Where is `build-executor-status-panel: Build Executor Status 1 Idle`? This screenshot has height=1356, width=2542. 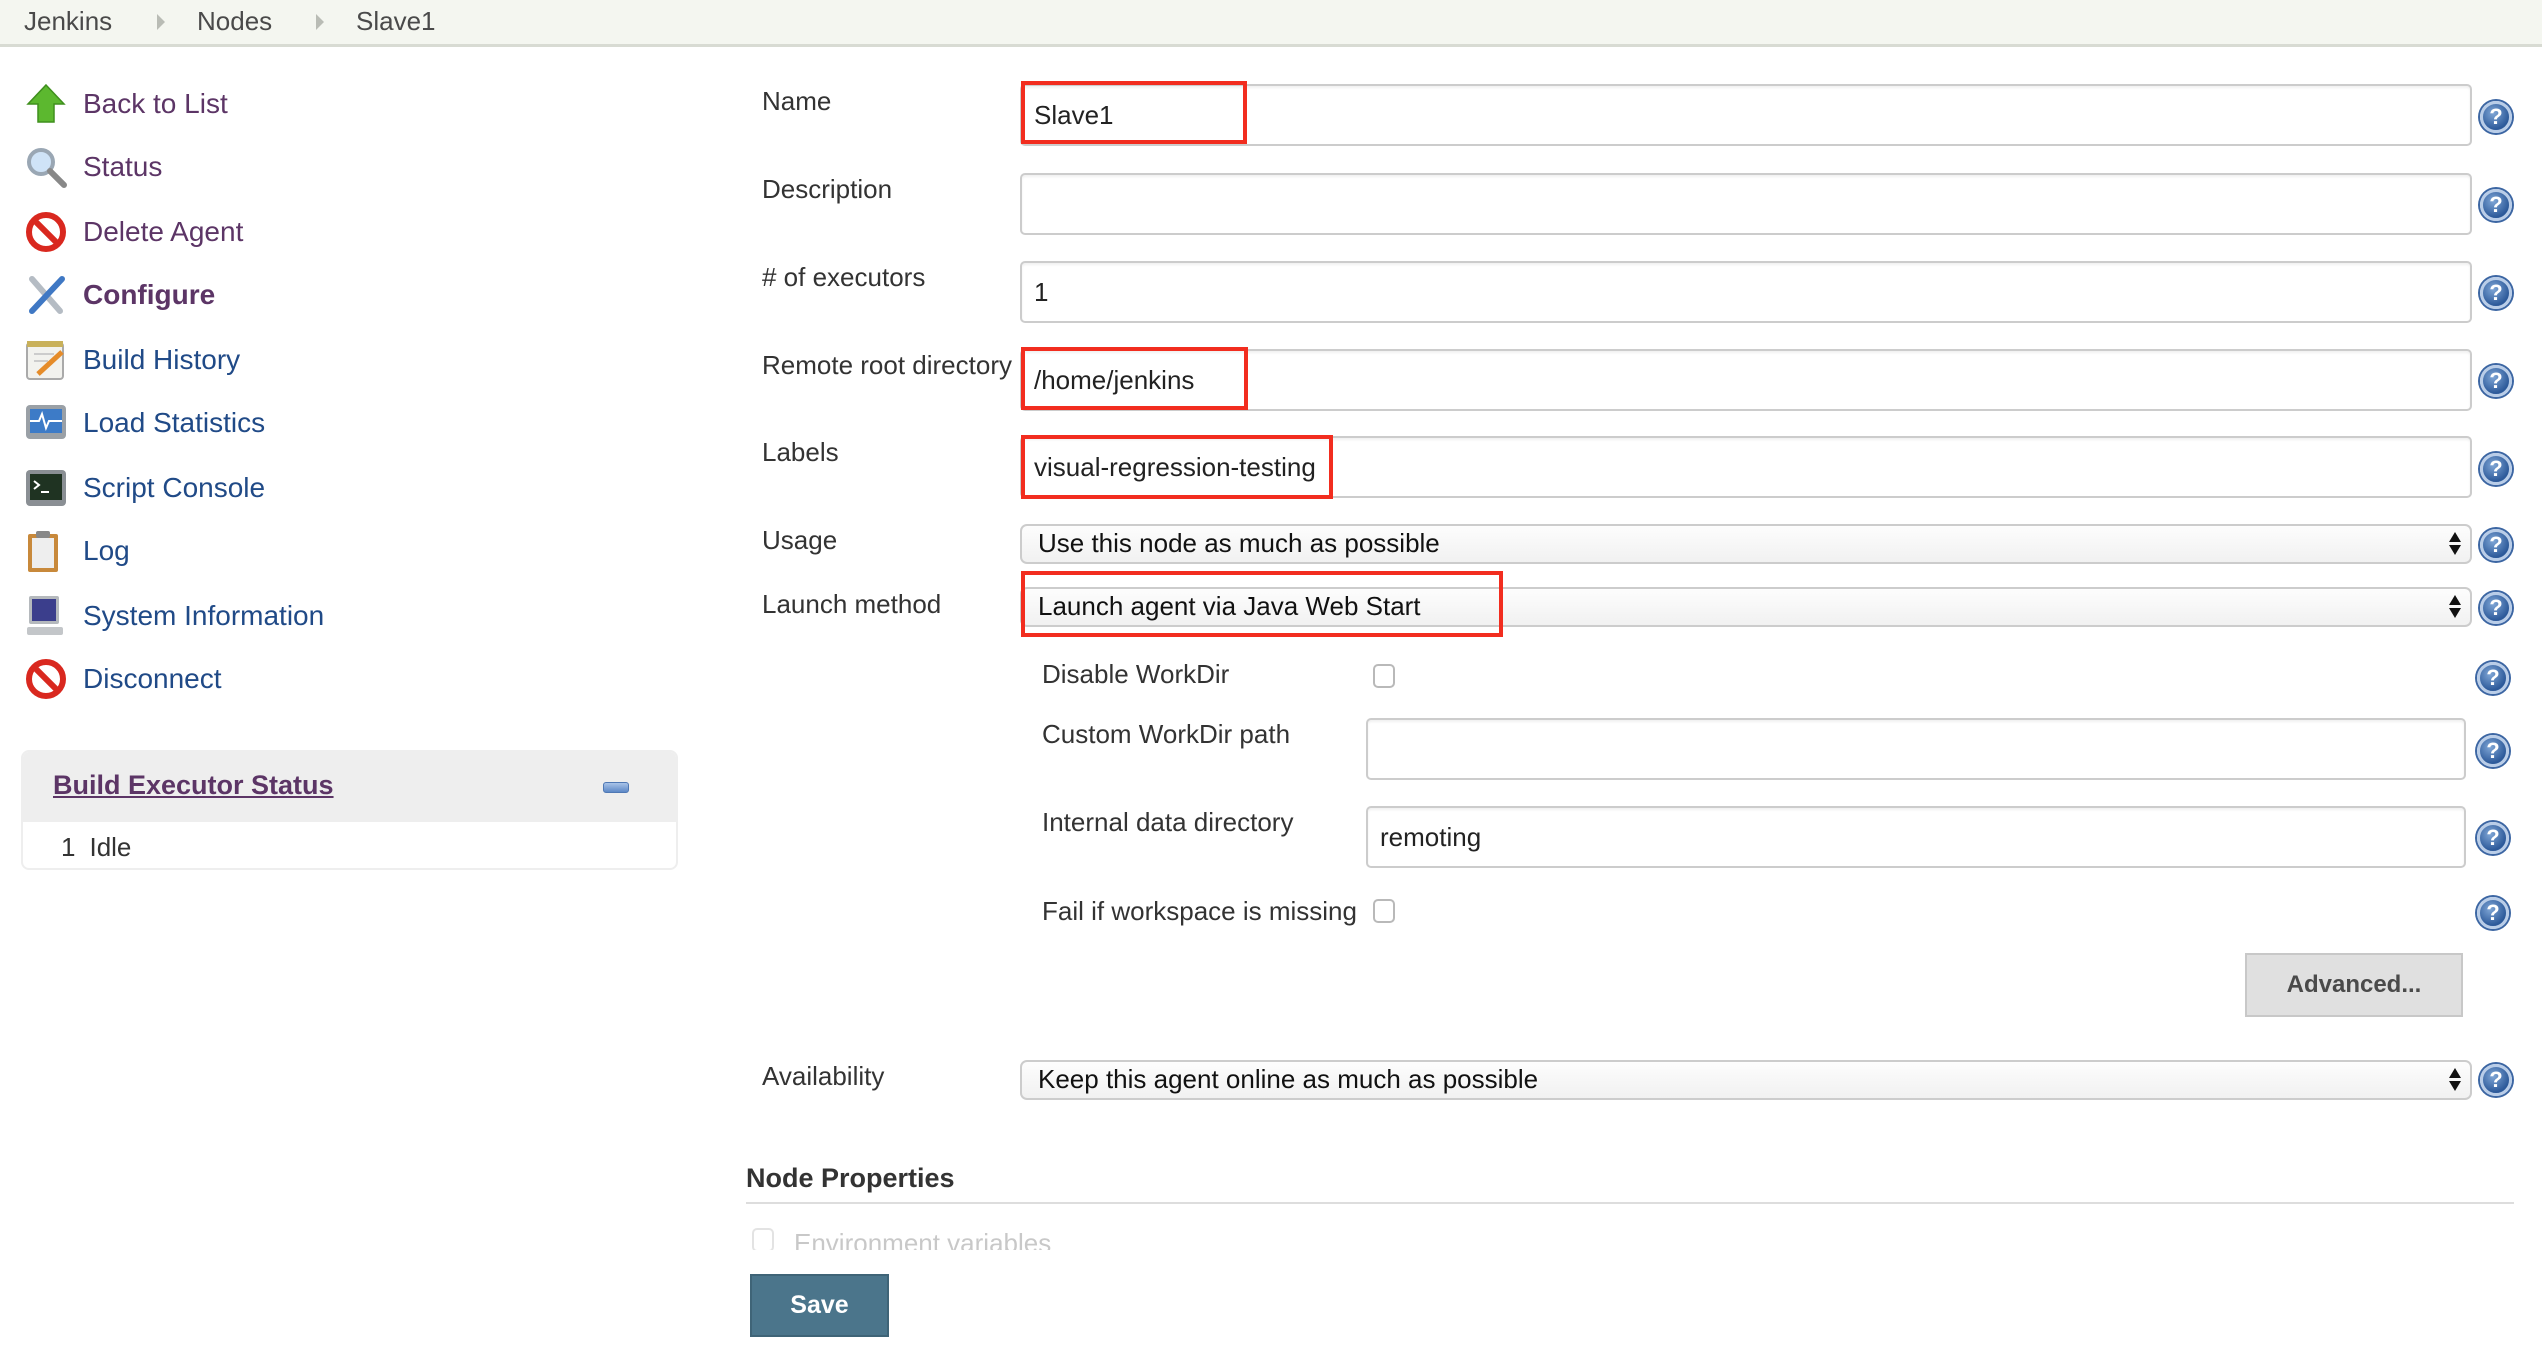 build-executor-status-panel: Build Executor Status 1 Idle is located at coordinates (349, 810).